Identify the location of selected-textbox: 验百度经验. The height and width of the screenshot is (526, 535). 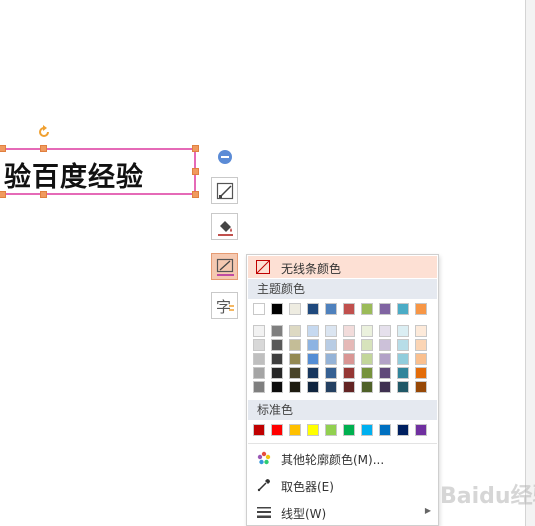
(98, 171).